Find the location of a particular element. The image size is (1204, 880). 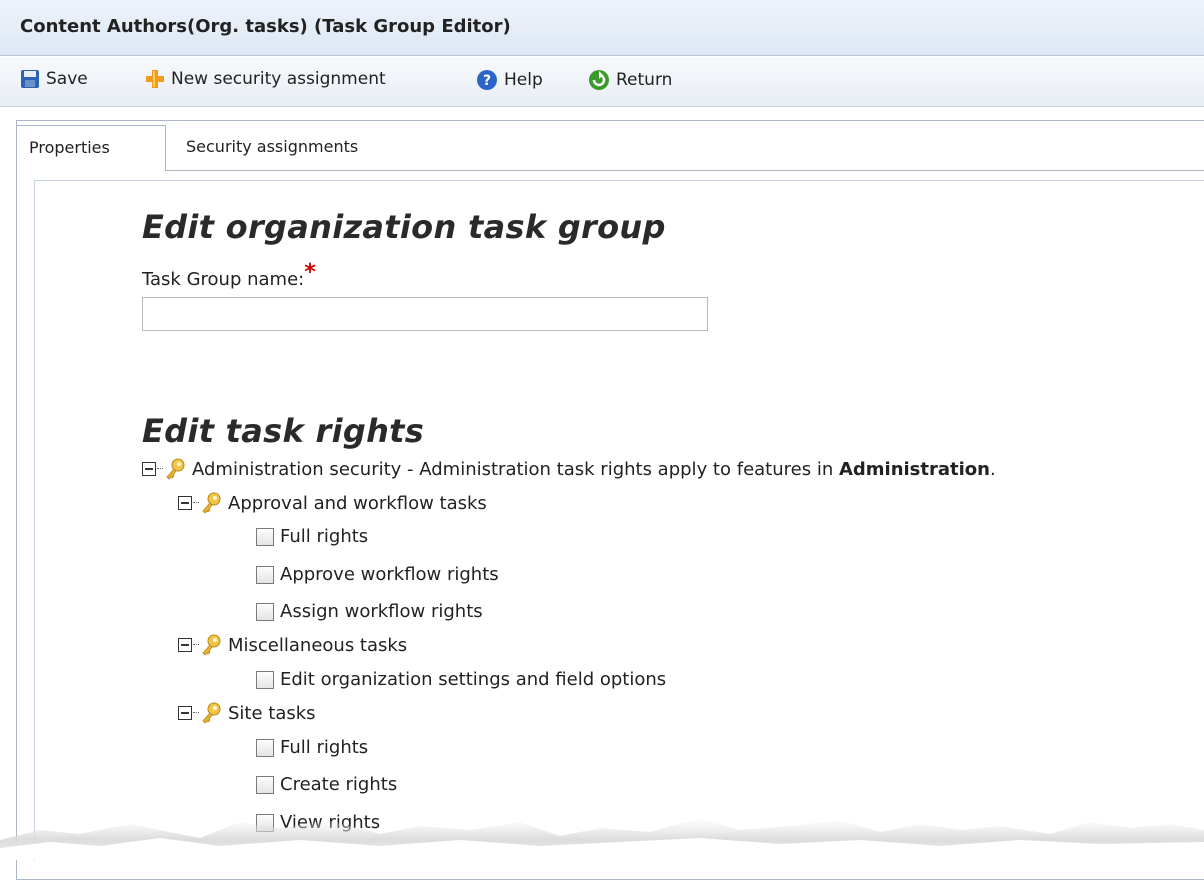

new-security-assignment-button: New security assignment is located at coordinates (265, 79).